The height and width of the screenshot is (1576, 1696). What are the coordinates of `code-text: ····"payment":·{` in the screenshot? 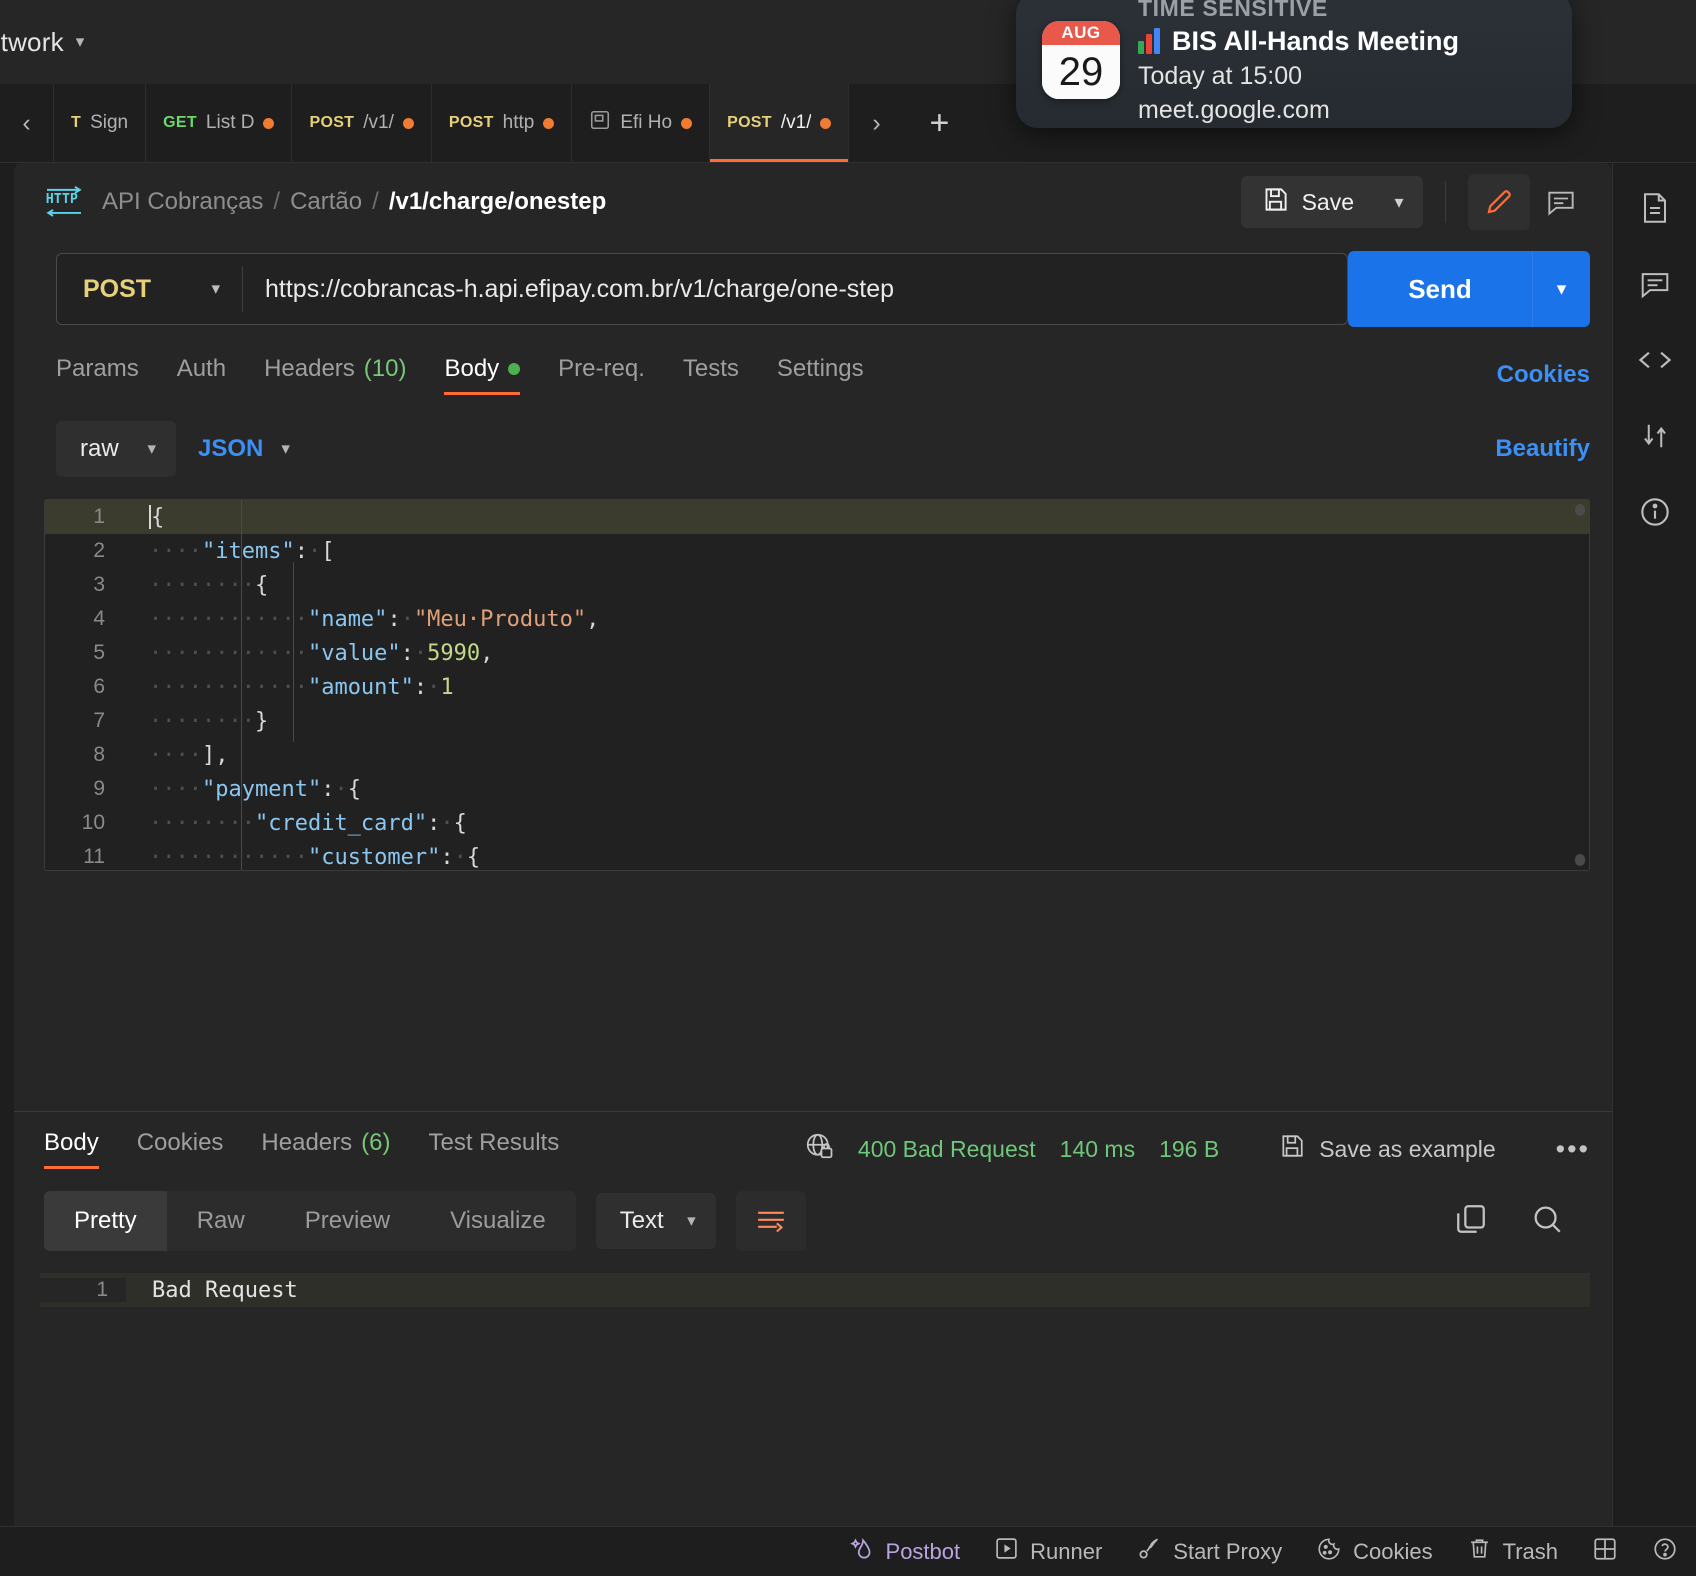 It's located at (856, 789).